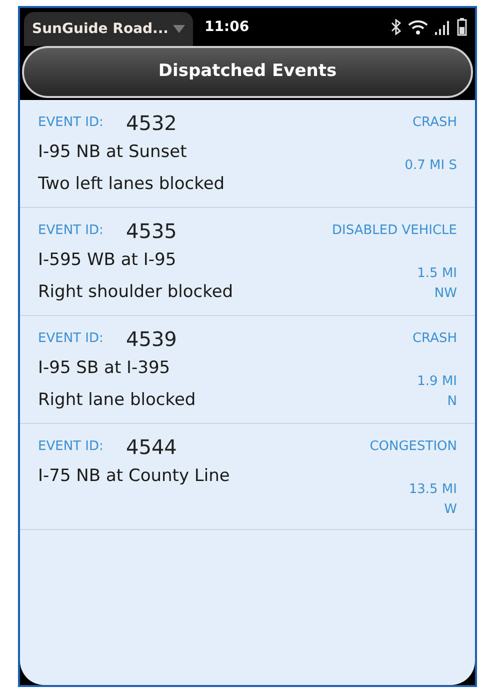  I want to click on event-item: EVENT ID: 4544 CONGESTION I-75 NB at County Line 13.5 MI W, so click(247, 477).